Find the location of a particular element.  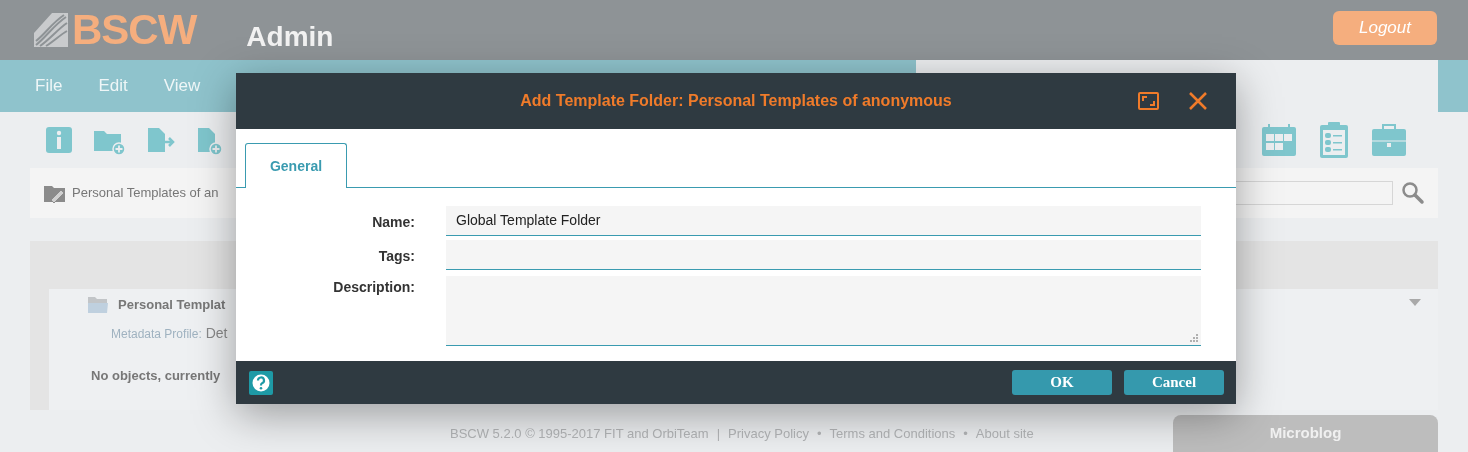

briefcase-icon is located at coordinates (1389, 140).